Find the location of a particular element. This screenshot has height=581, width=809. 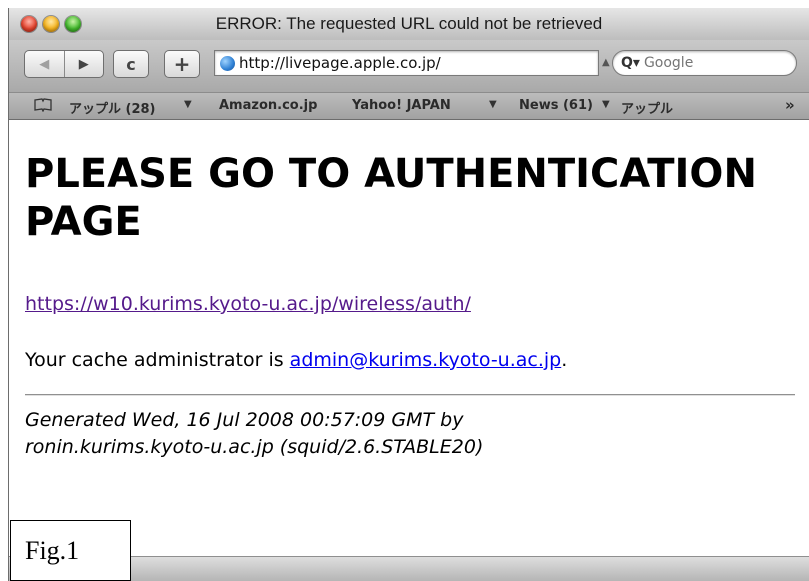

search-icon: Q▾ is located at coordinates (630, 63).